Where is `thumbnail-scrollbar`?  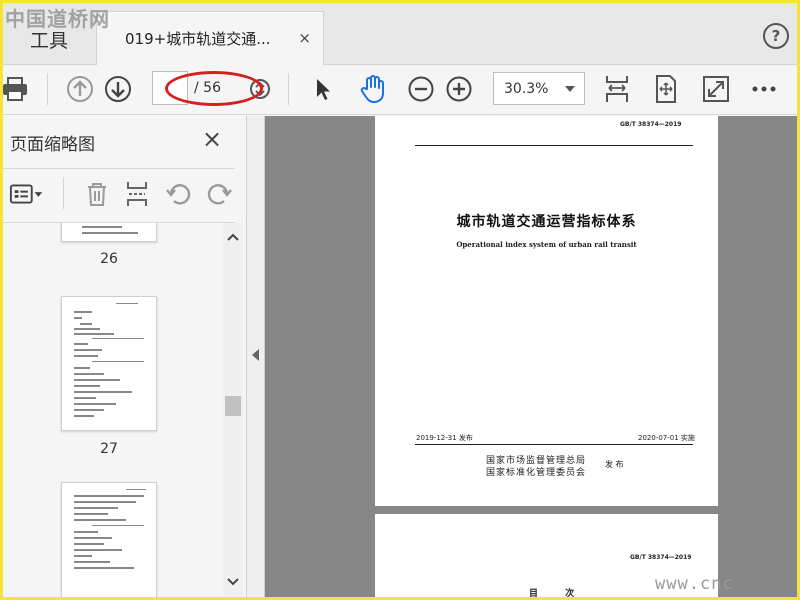
thumbnail-scrollbar is located at coordinates (233, 410).